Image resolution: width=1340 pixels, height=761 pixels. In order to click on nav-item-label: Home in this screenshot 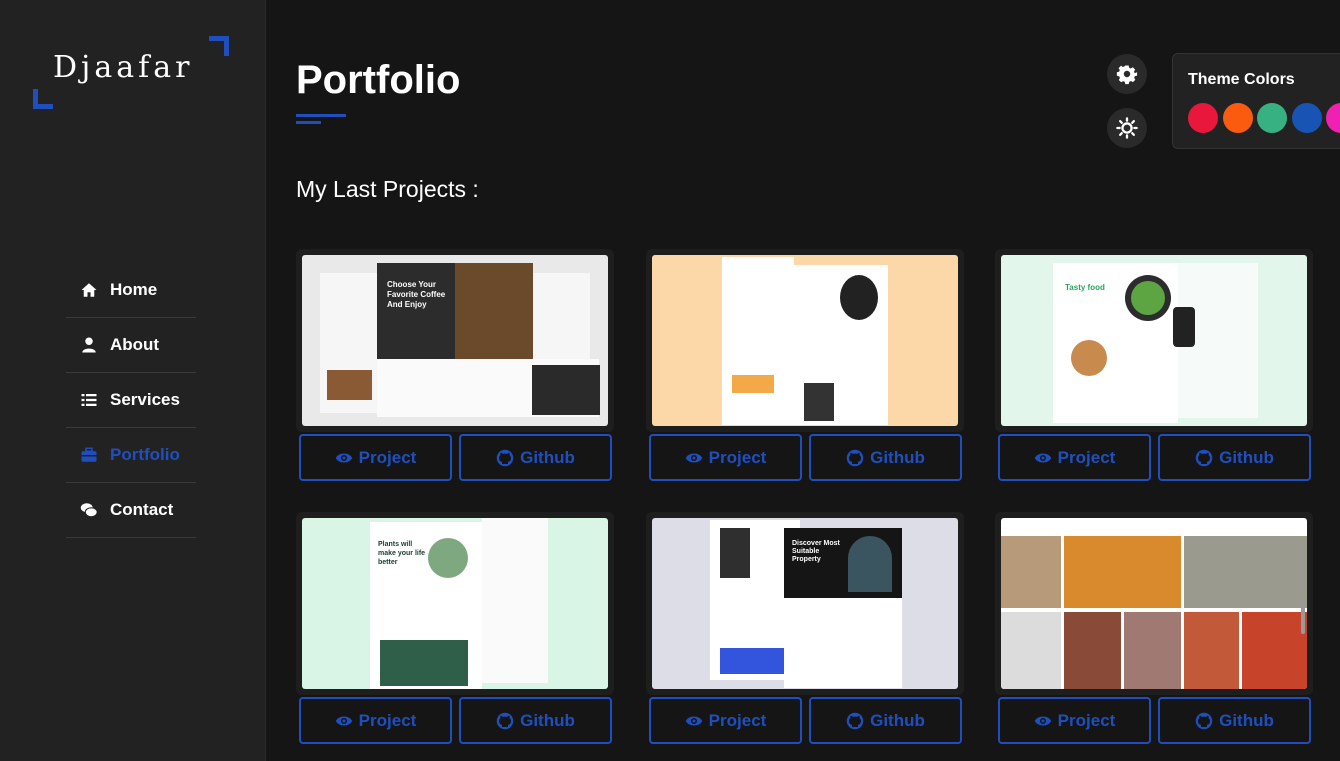, I will do `click(134, 289)`.